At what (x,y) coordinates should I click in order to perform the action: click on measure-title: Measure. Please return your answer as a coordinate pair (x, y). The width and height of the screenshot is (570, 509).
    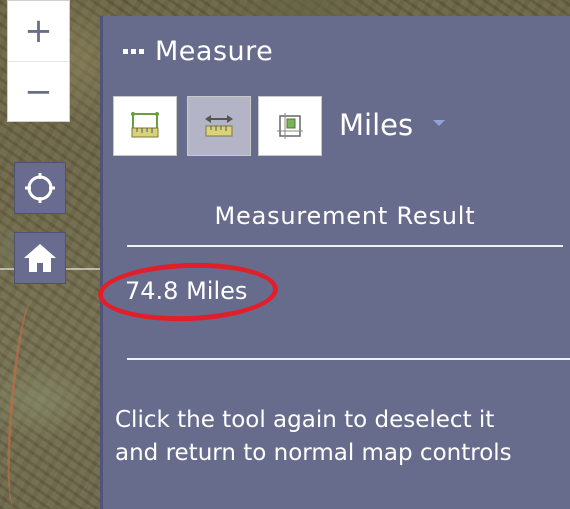
    Looking at the image, I should click on (198, 51).